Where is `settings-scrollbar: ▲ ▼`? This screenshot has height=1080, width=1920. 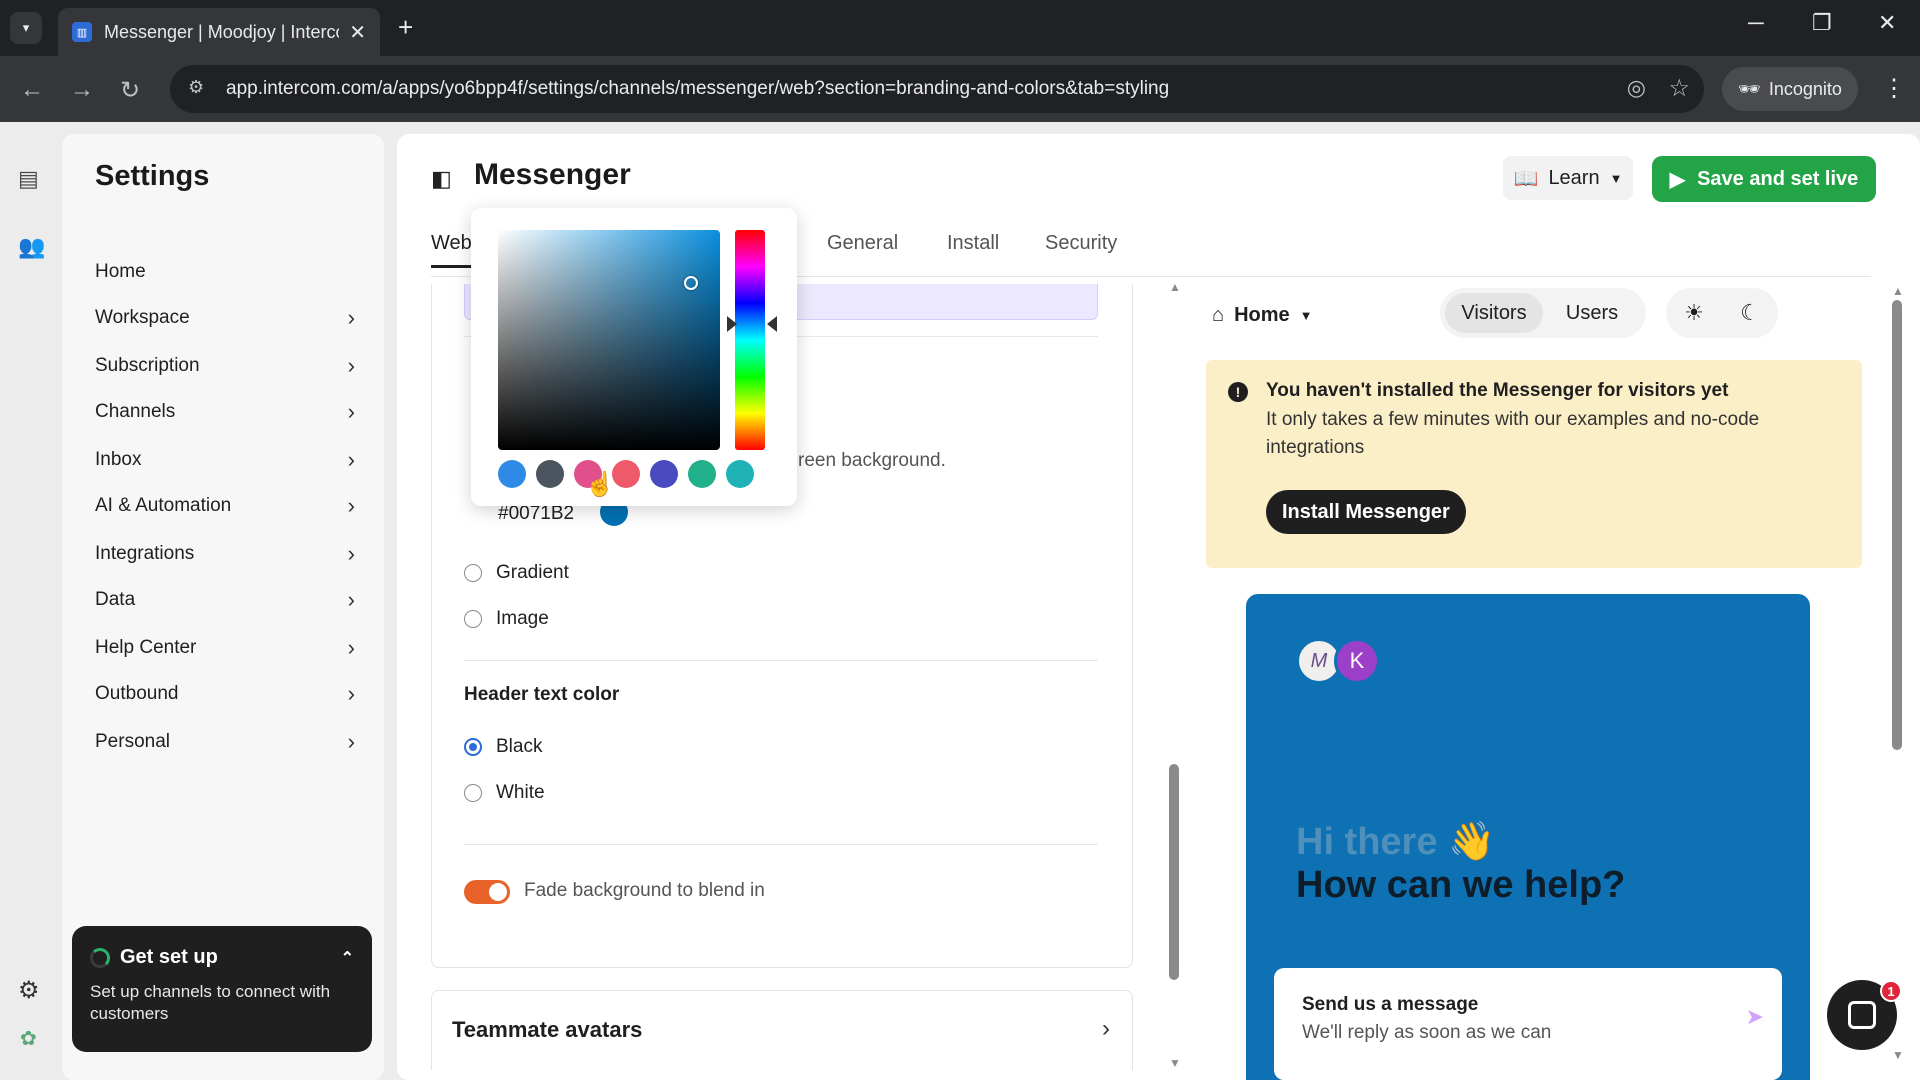
settings-scrollbar: ▲ ▼ is located at coordinates (1175, 676).